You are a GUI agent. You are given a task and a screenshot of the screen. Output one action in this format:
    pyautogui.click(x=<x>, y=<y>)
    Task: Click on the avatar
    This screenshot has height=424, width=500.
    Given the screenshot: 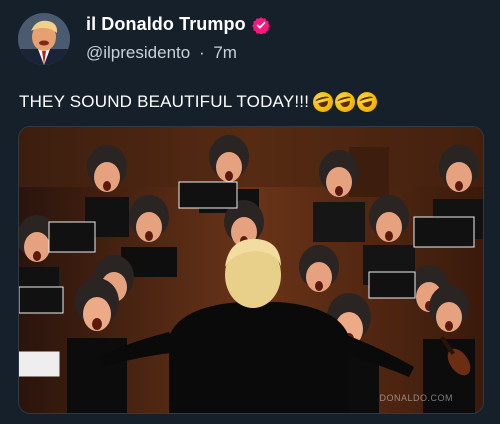 What is the action you would take?
    pyautogui.click(x=44, y=39)
    